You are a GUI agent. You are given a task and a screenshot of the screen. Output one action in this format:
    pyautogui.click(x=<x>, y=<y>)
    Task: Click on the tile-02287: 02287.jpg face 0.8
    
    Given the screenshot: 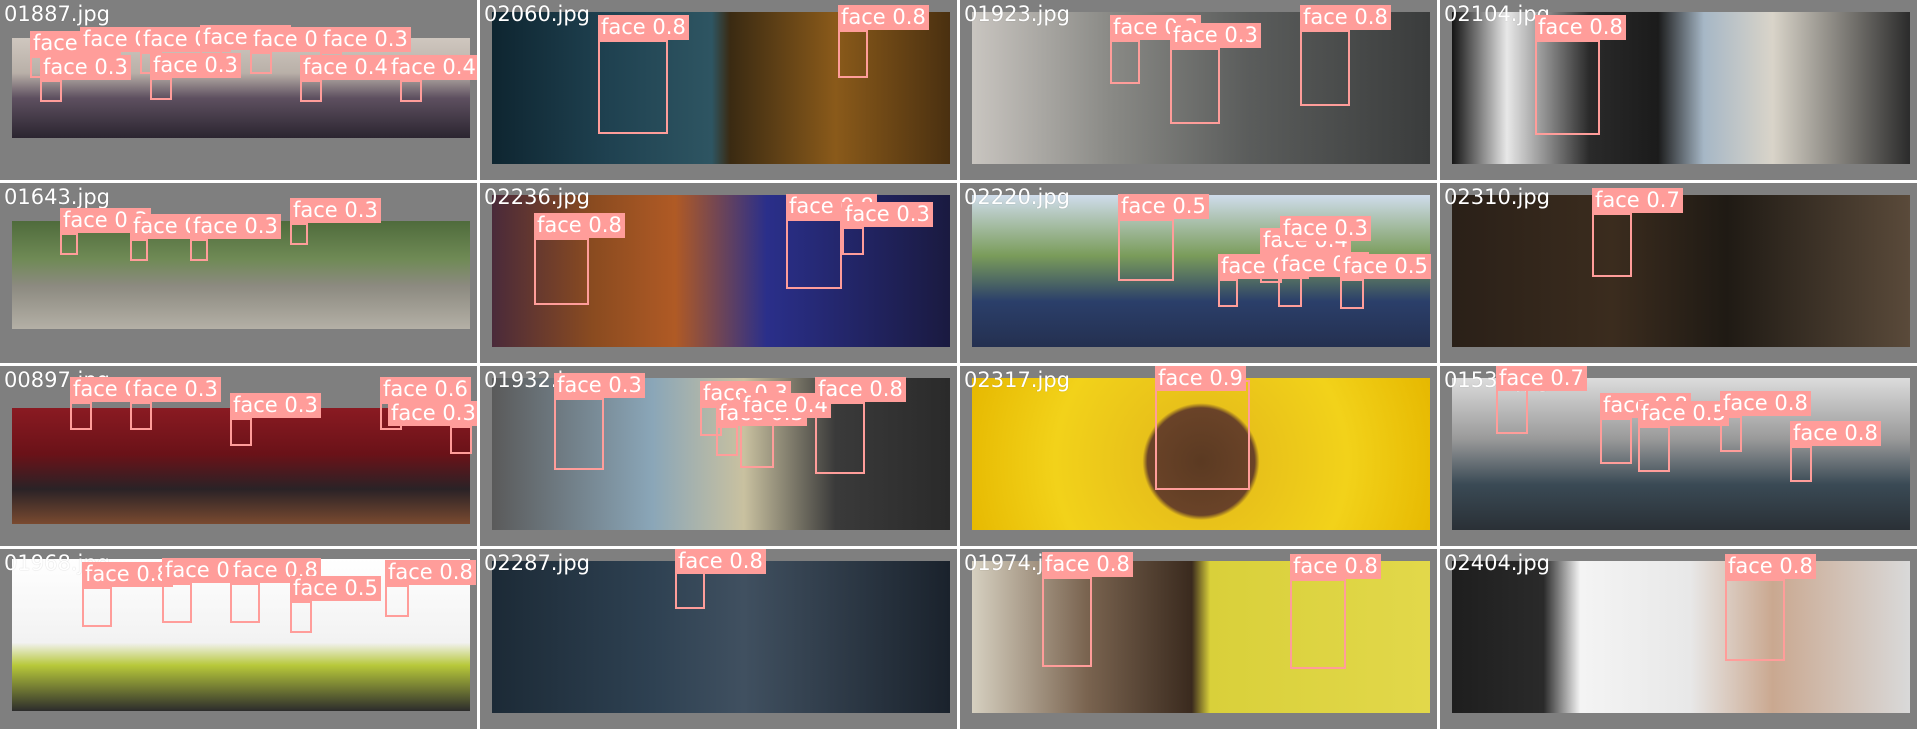 What is the action you would take?
    pyautogui.click(x=720, y=640)
    